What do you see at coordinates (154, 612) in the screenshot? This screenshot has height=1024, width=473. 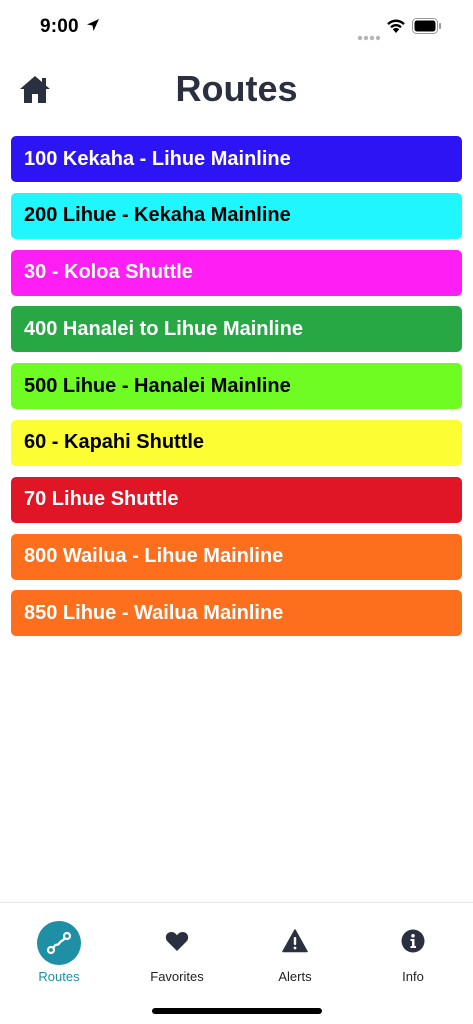 I see `route-label: 850 Lihue - Wailua Mainline` at bounding box center [154, 612].